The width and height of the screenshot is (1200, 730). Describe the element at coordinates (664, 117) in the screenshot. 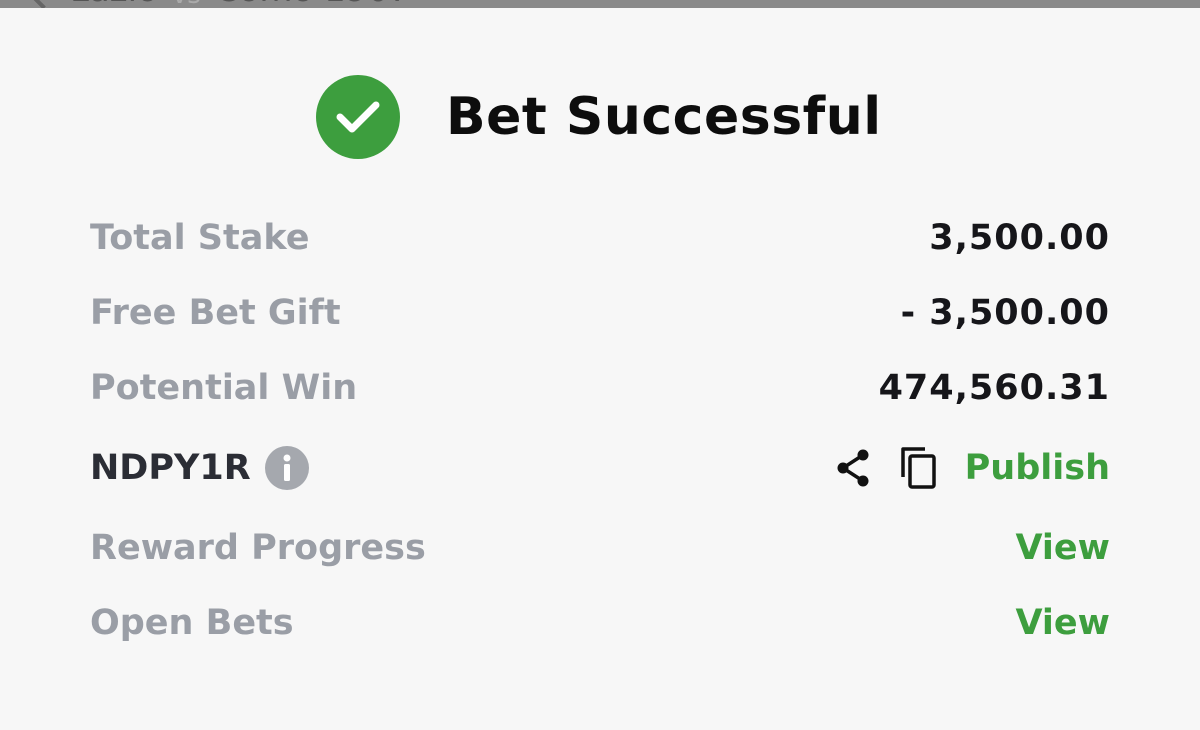

I see `success-title: Bet Successful` at that location.